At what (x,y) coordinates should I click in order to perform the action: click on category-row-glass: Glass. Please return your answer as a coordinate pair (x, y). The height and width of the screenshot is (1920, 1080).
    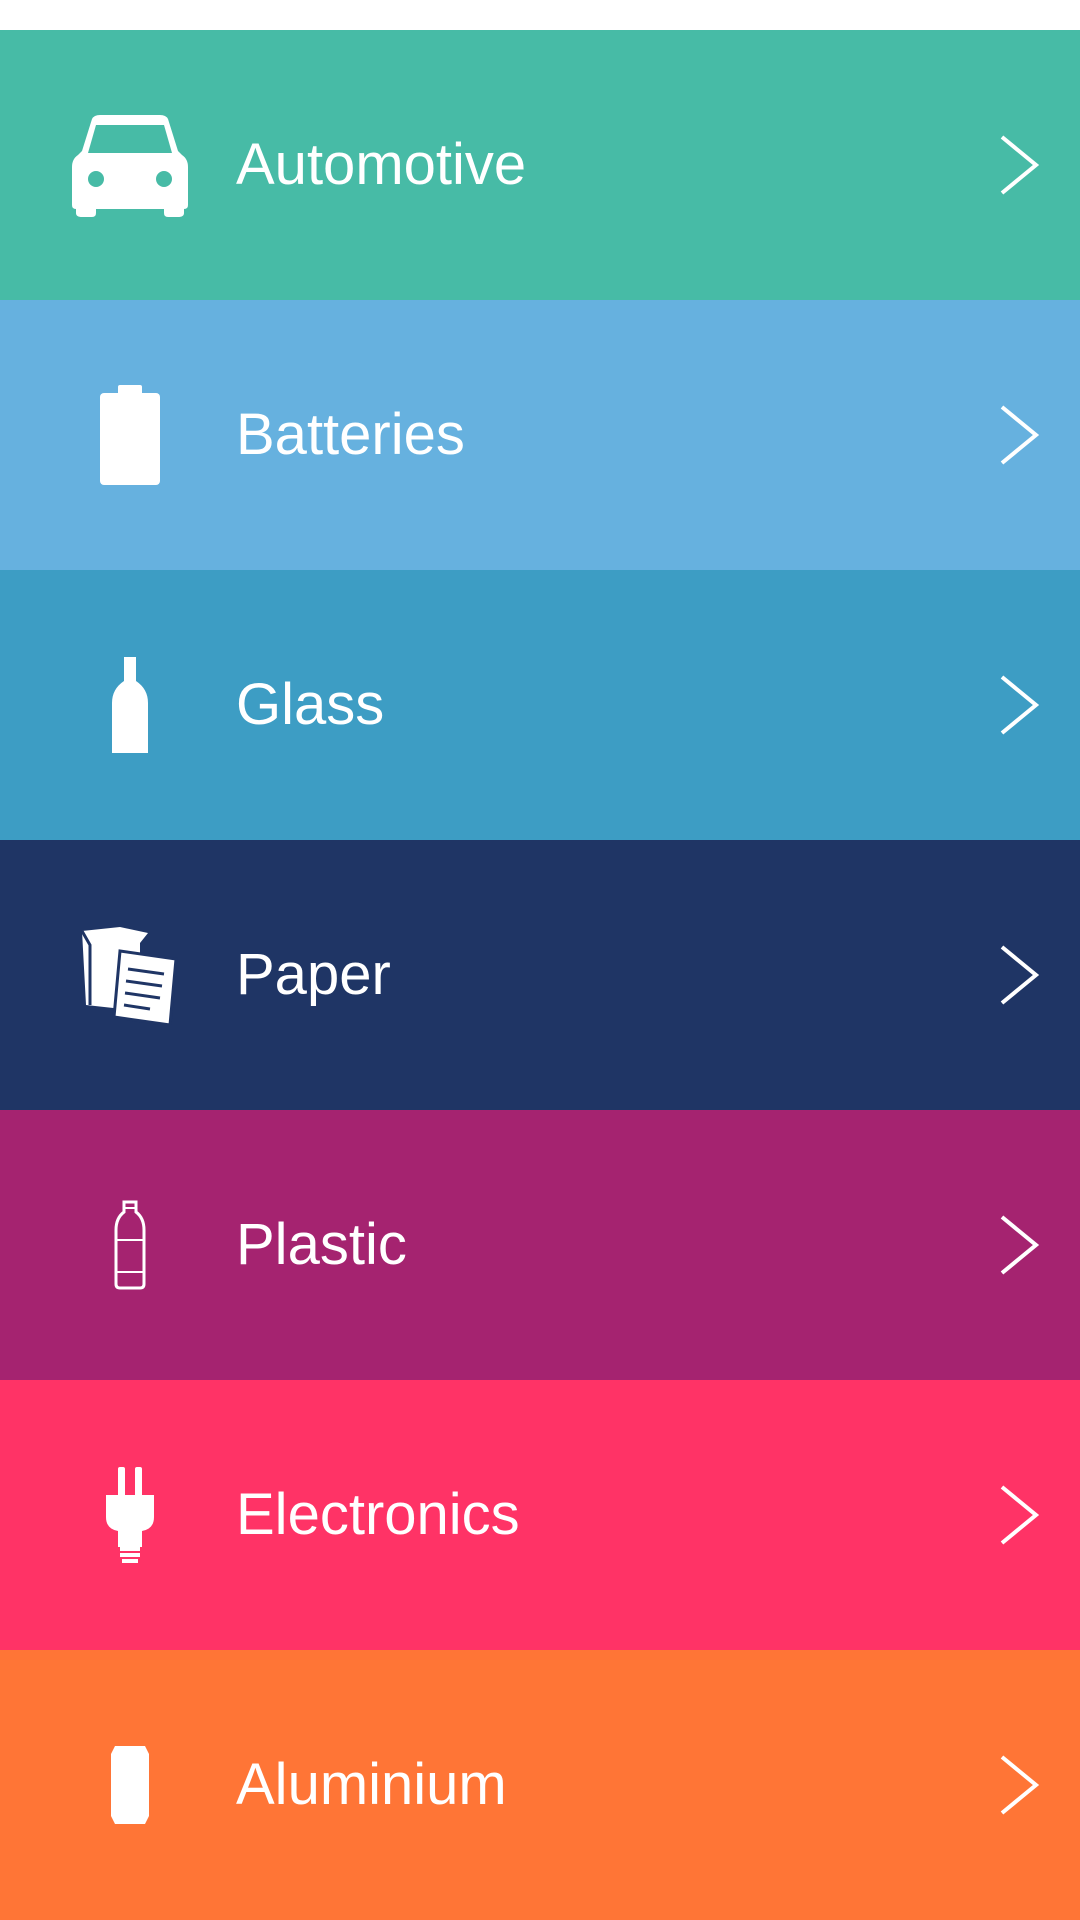
    Looking at the image, I should click on (540, 705).